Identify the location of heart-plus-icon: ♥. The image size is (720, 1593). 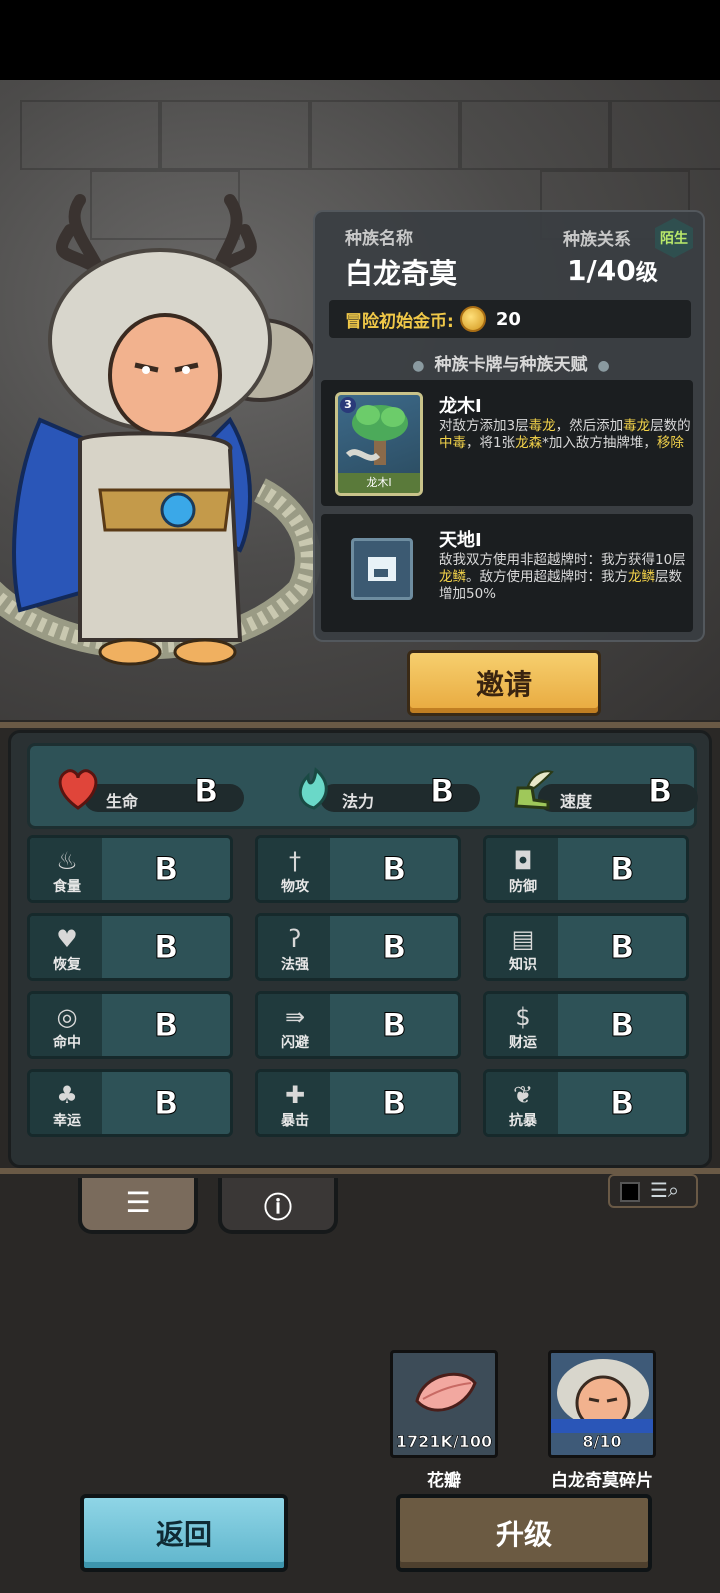
(67, 939).